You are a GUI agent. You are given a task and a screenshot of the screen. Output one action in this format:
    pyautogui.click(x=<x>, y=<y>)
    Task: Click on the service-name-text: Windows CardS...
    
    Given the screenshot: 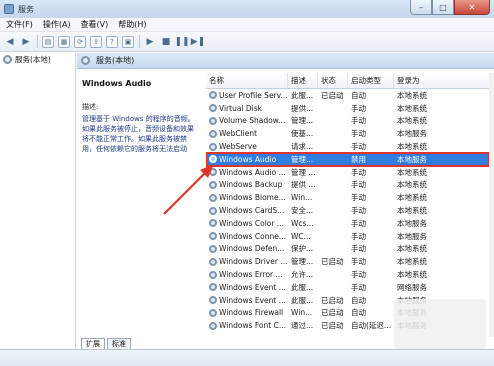 What is the action you would take?
    pyautogui.click(x=252, y=211)
    